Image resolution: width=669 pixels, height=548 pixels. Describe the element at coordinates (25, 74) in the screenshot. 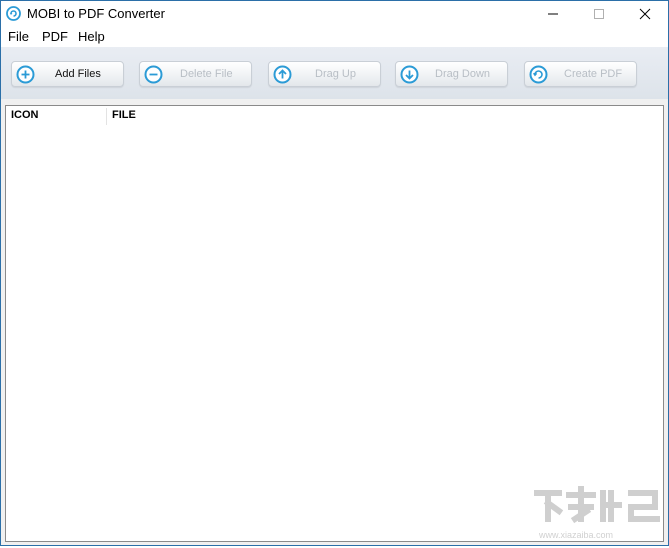

I see `plus-circle-icon` at that location.